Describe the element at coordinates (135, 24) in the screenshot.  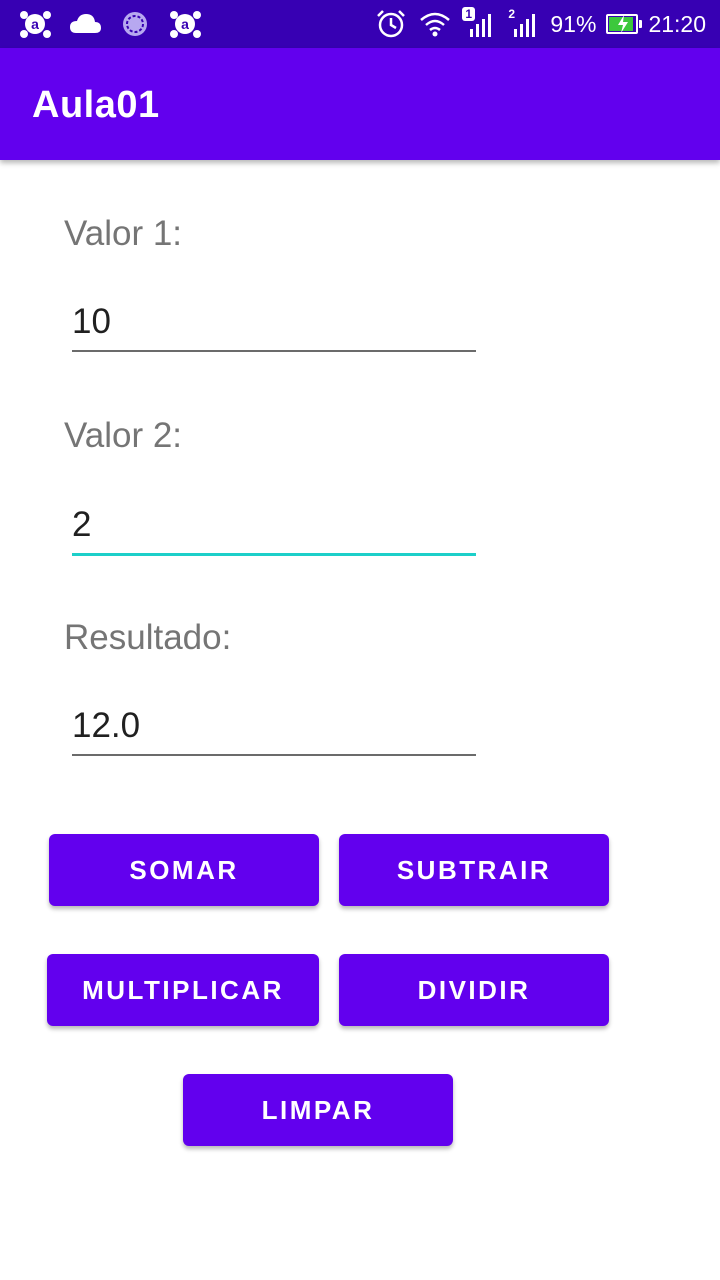
I see `sync-circle-icon` at that location.